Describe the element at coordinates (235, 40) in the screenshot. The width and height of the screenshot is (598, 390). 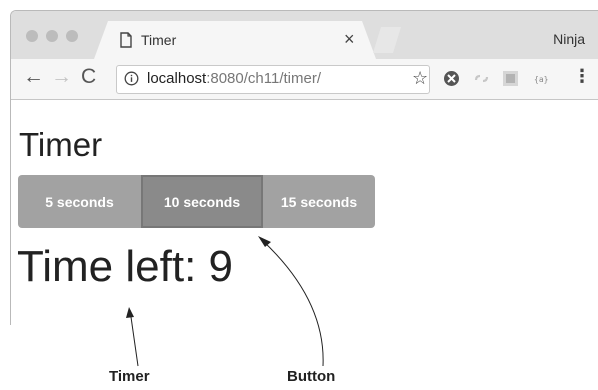
I see `tab-timer` at that location.